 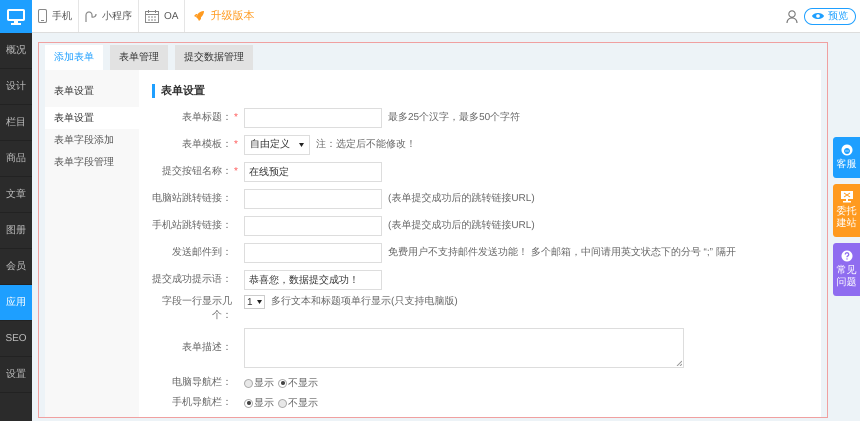 I want to click on subnav-item: 表单字段管理, so click(x=92, y=162).